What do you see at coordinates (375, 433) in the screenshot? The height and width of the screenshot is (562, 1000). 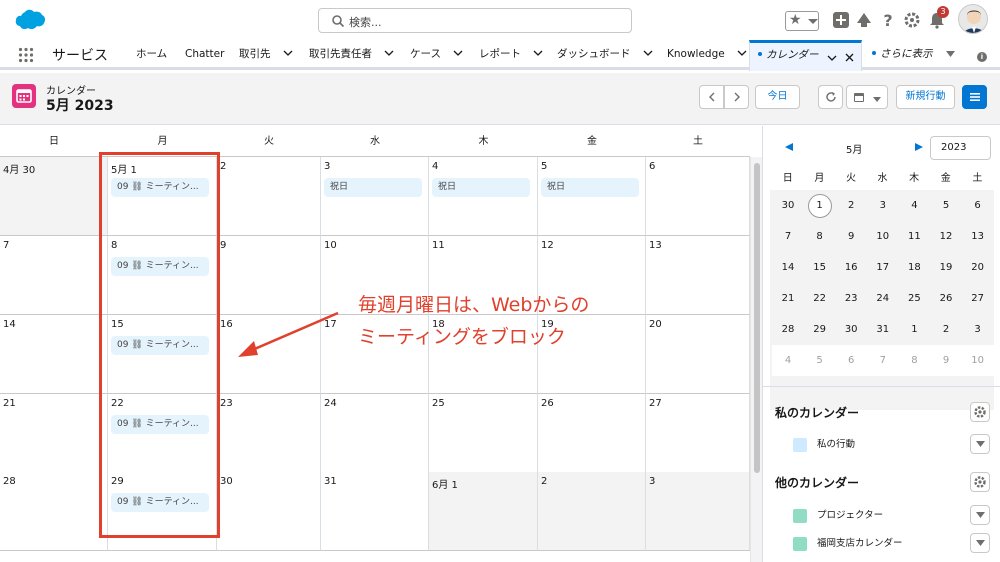 I see `calendar-day-cell: 24` at bounding box center [375, 433].